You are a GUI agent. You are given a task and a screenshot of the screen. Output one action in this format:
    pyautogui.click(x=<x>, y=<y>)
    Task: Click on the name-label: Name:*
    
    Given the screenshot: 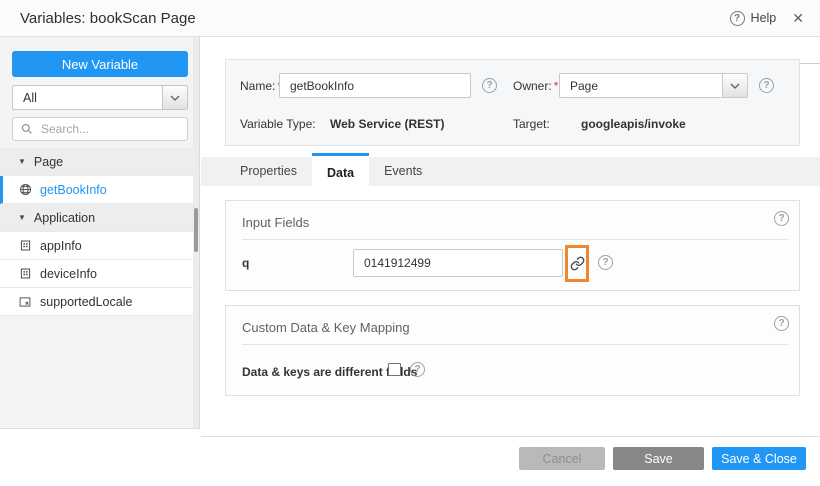 What is the action you would take?
    pyautogui.click(x=261, y=86)
    